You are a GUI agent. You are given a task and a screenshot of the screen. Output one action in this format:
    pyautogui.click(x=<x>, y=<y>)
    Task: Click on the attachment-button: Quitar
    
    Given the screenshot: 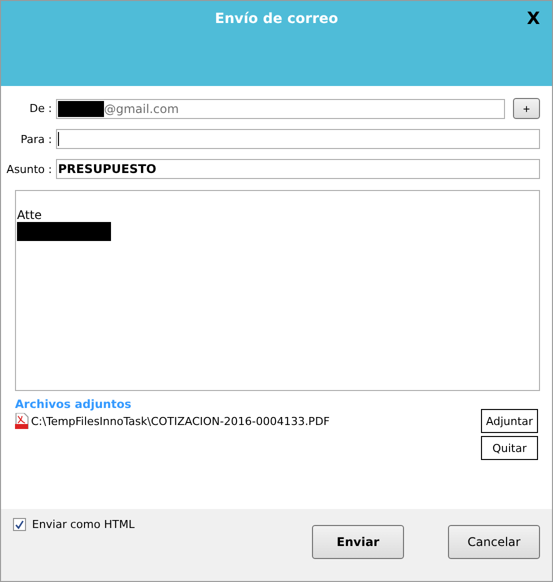 What is the action you would take?
    pyautogui.click(x=509, y=448)
    